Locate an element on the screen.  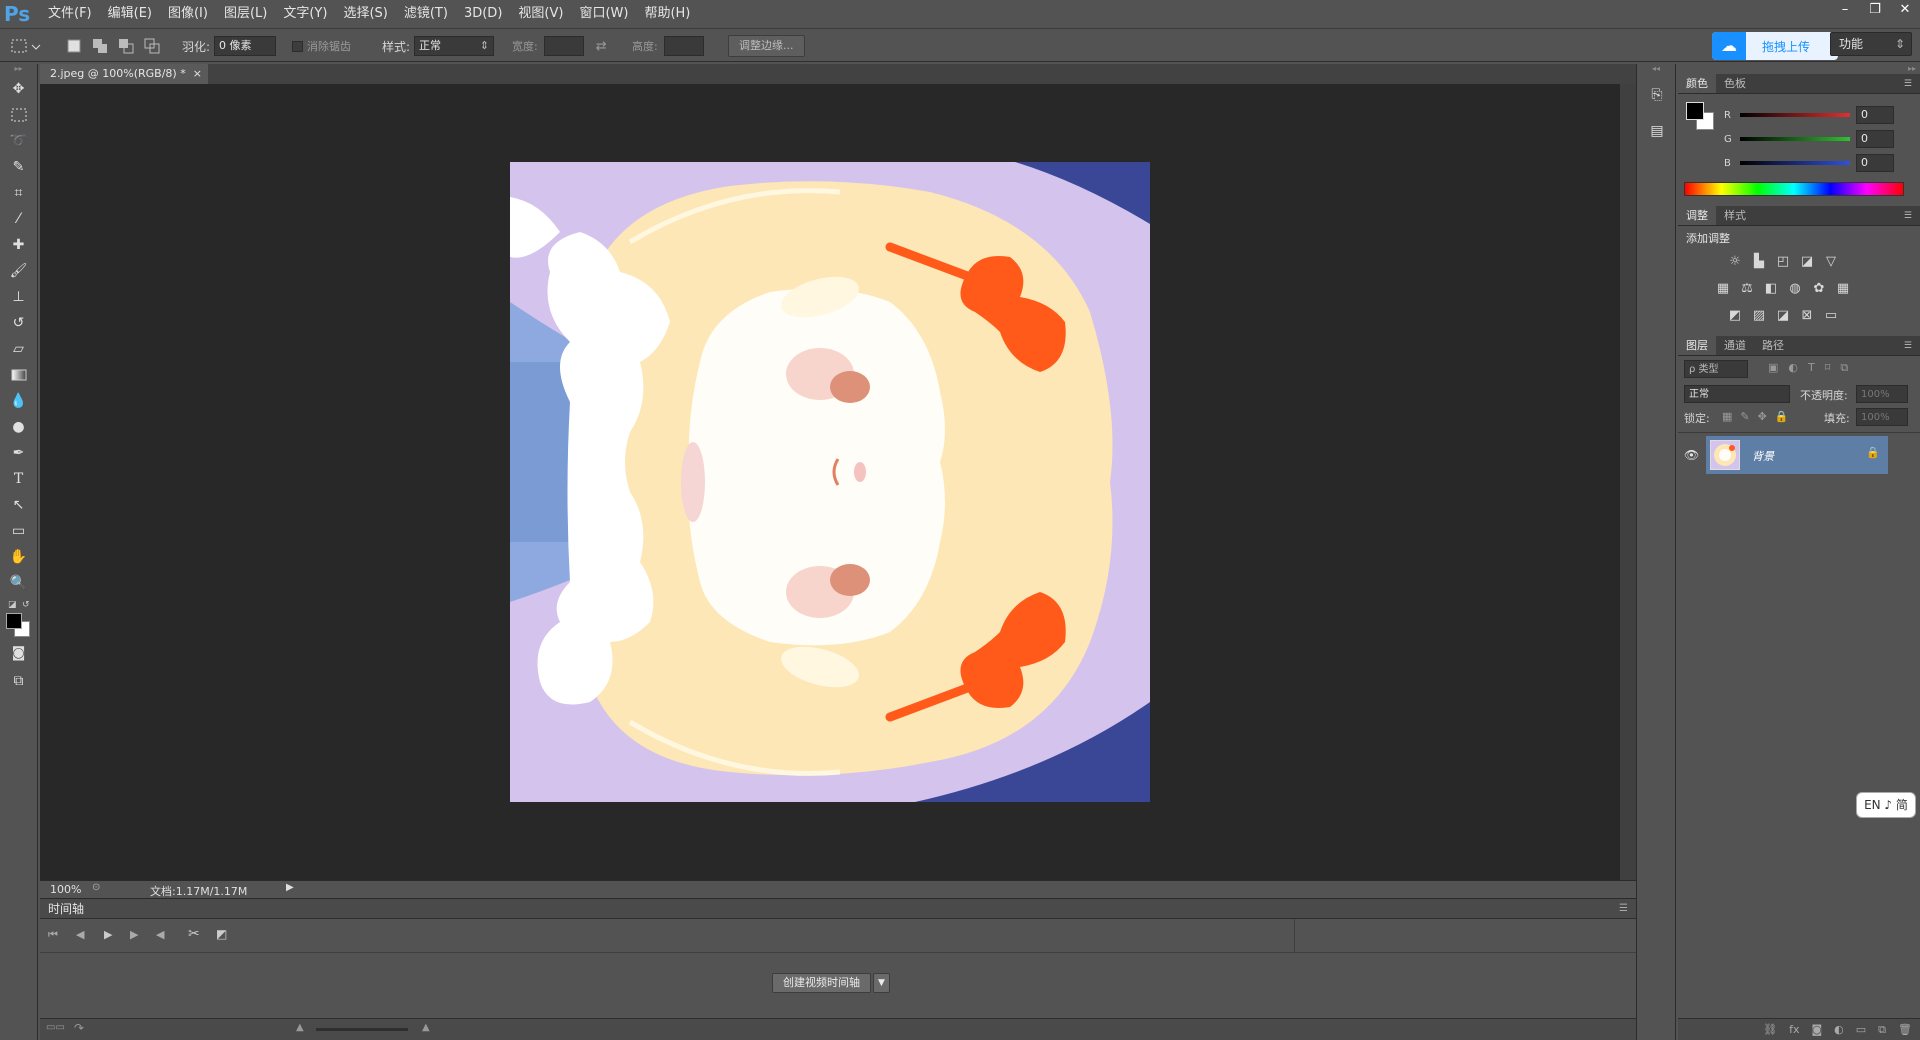
green-slider is located at coordinates (1795, 139).